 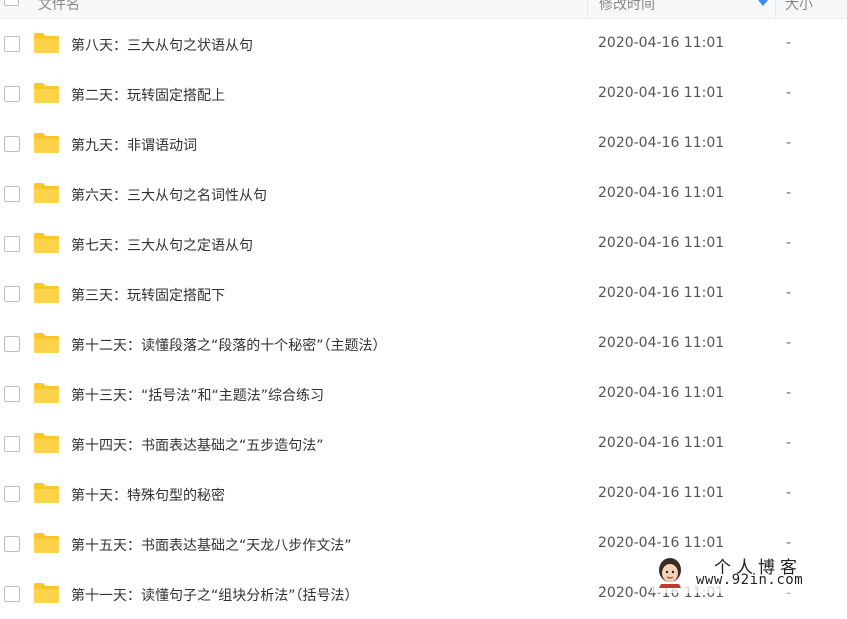 What do you see at coordinates (763, 3) in the screenshot?
I see `sort-desc-icon` at bounding box center [763, 3].